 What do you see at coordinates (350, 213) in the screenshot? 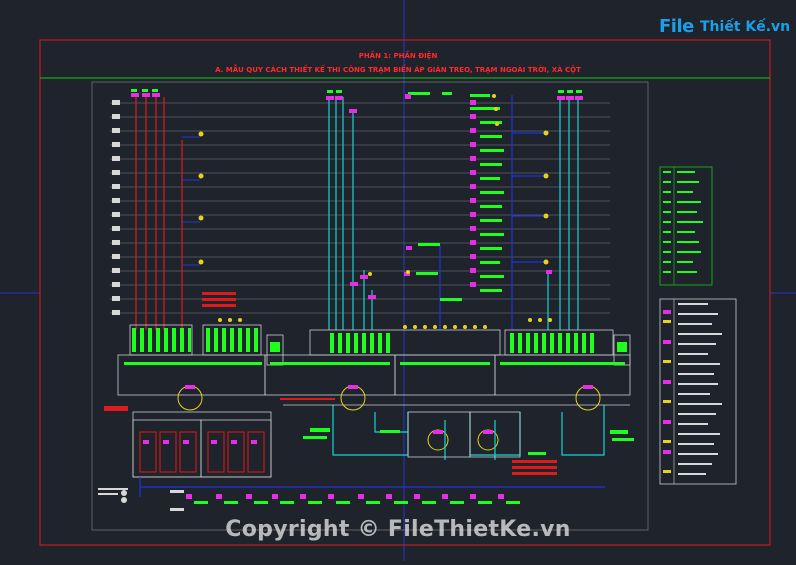
I see `middle-cyan-bus` at bounding box center [350, 213].